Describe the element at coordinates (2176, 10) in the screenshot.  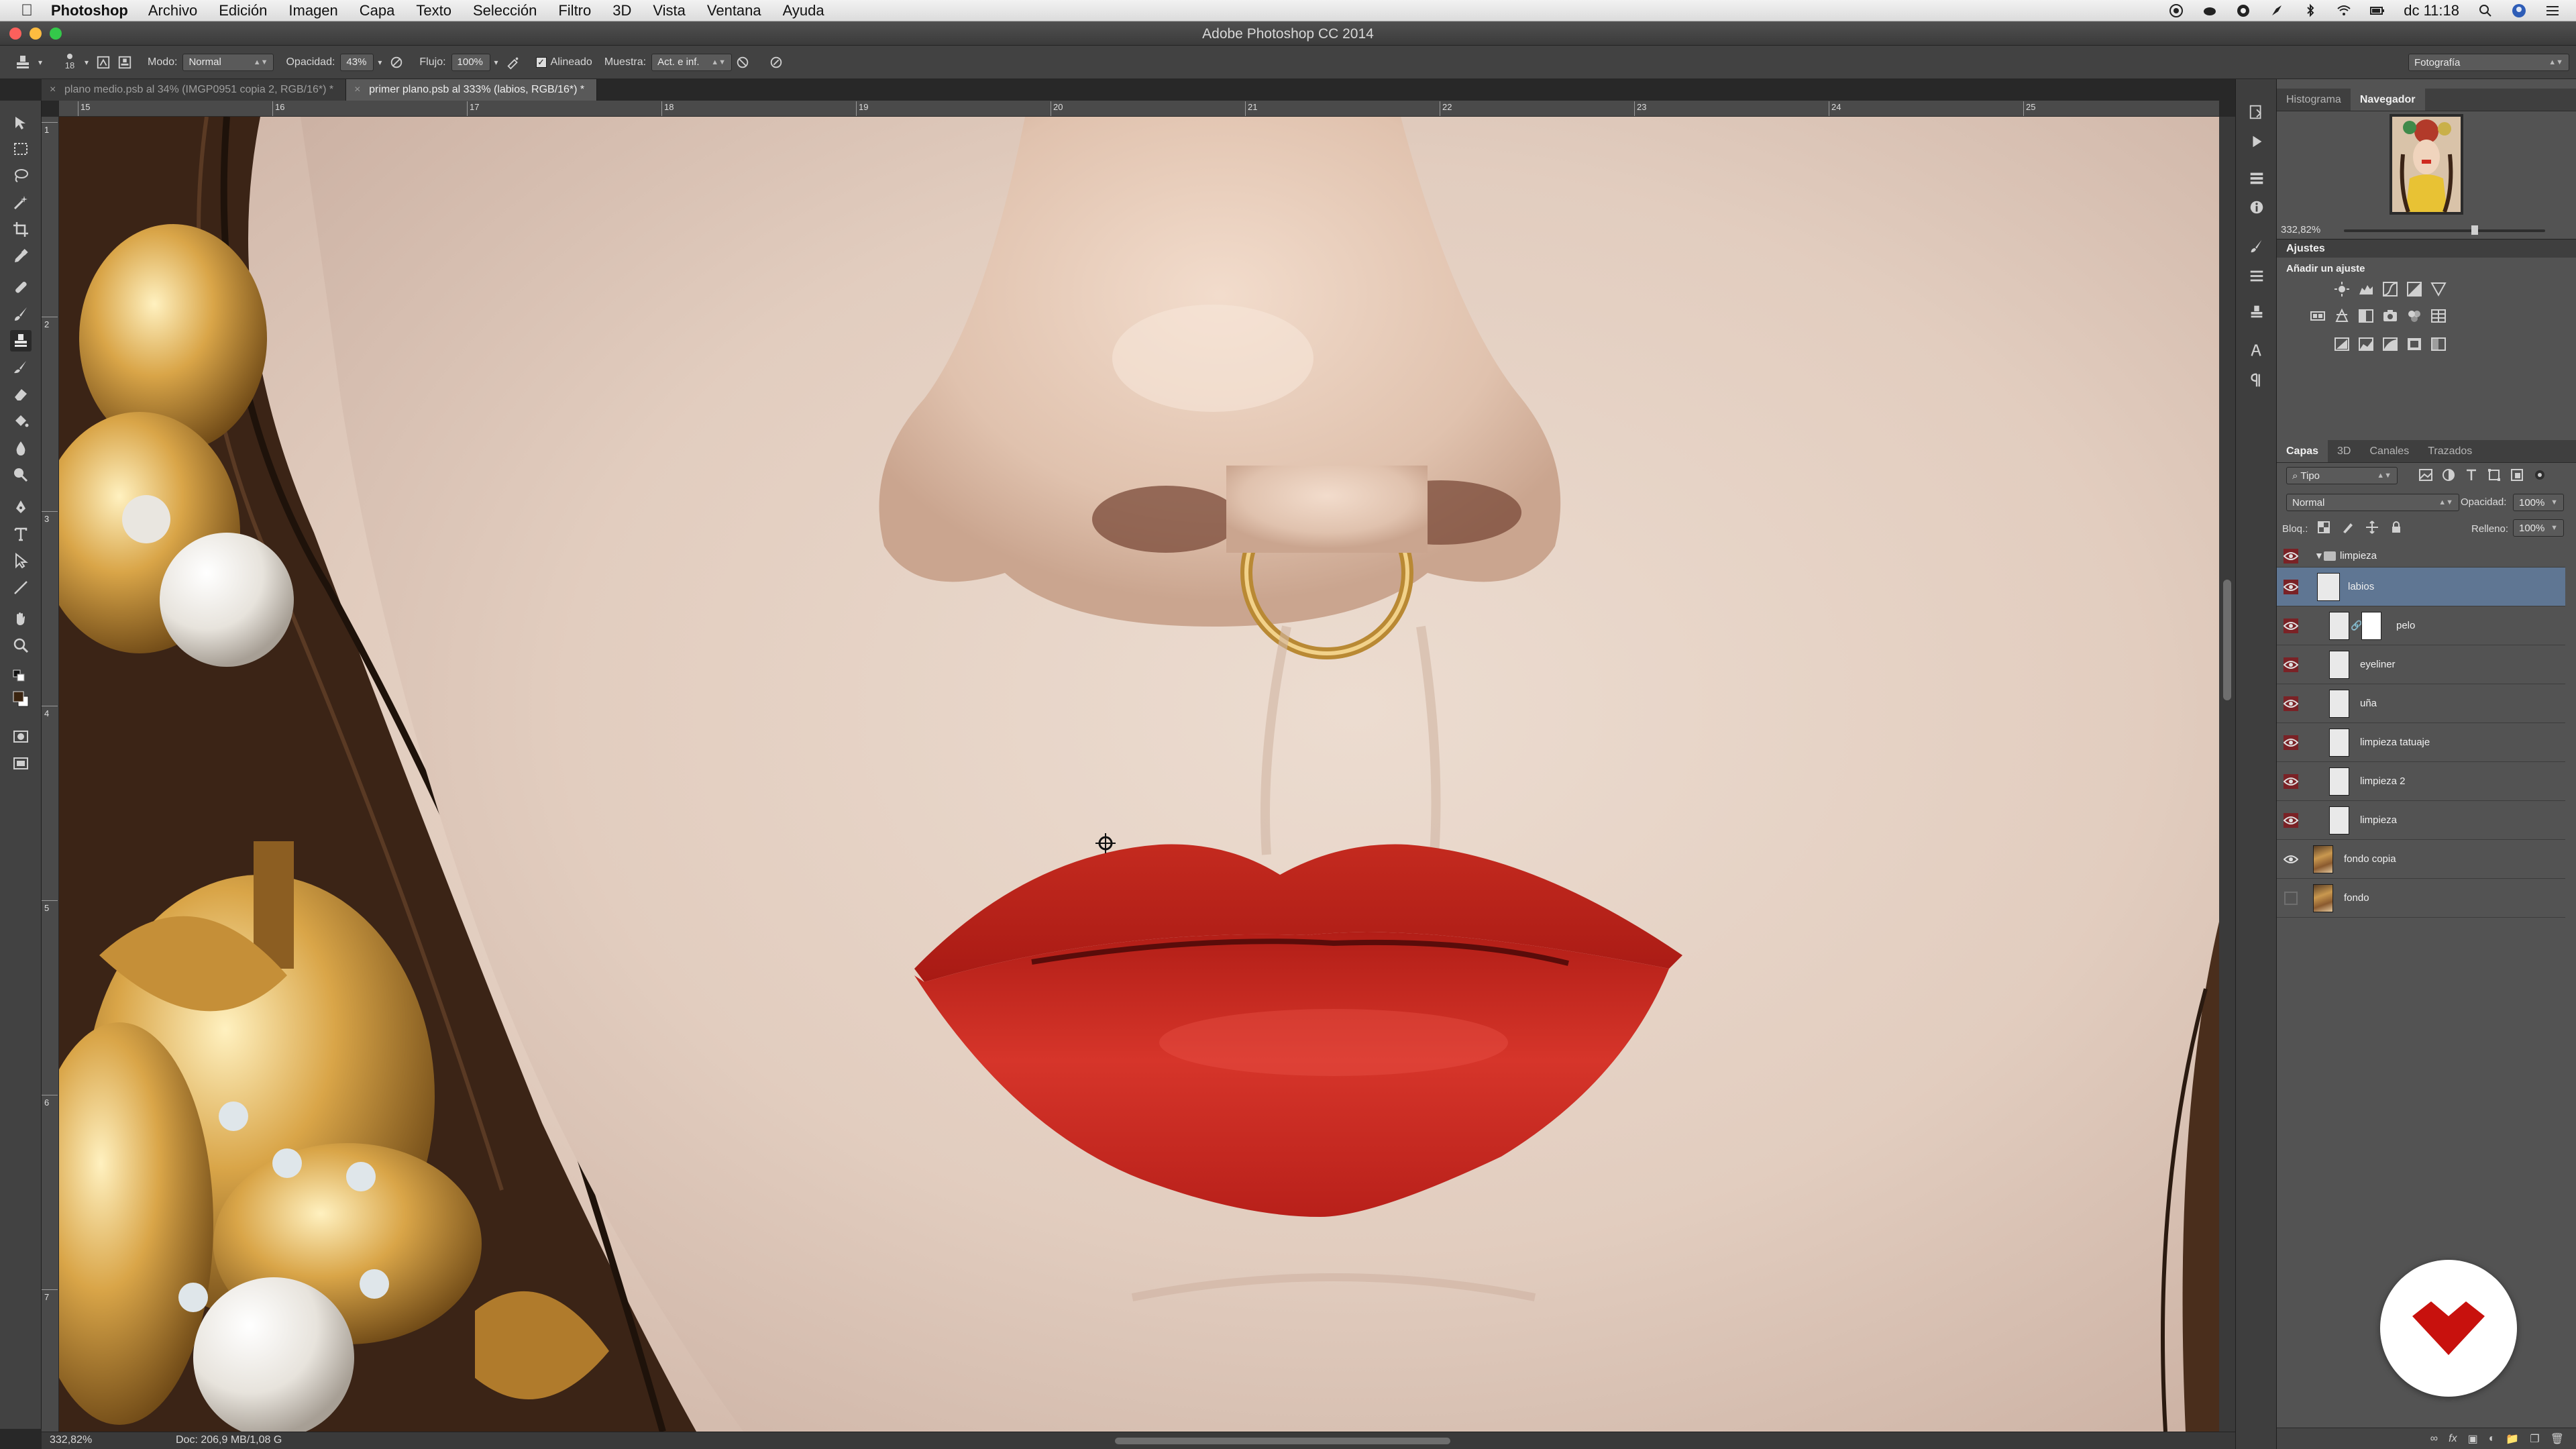
I see `record-icon` at that location.